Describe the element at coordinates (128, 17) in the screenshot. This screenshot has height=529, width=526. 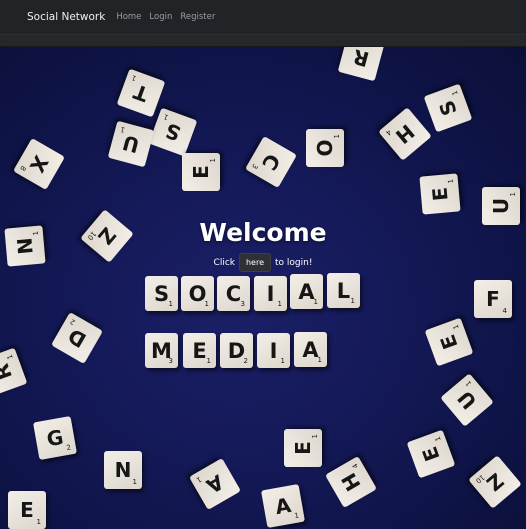
I see `nav-link-home: Home` at that location.